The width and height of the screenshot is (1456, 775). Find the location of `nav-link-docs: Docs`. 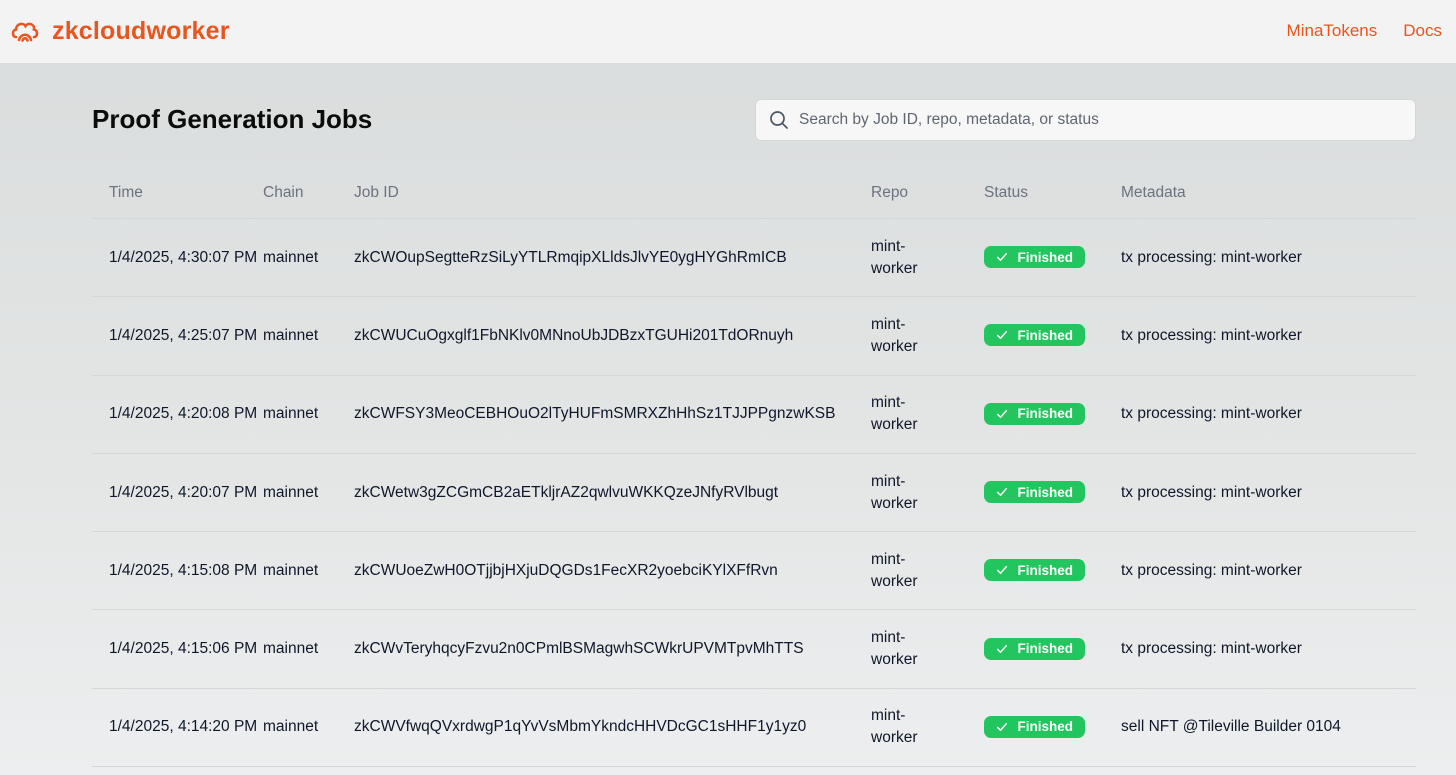

nav-link-docs: Docs is located at coordinates (1422, 31).